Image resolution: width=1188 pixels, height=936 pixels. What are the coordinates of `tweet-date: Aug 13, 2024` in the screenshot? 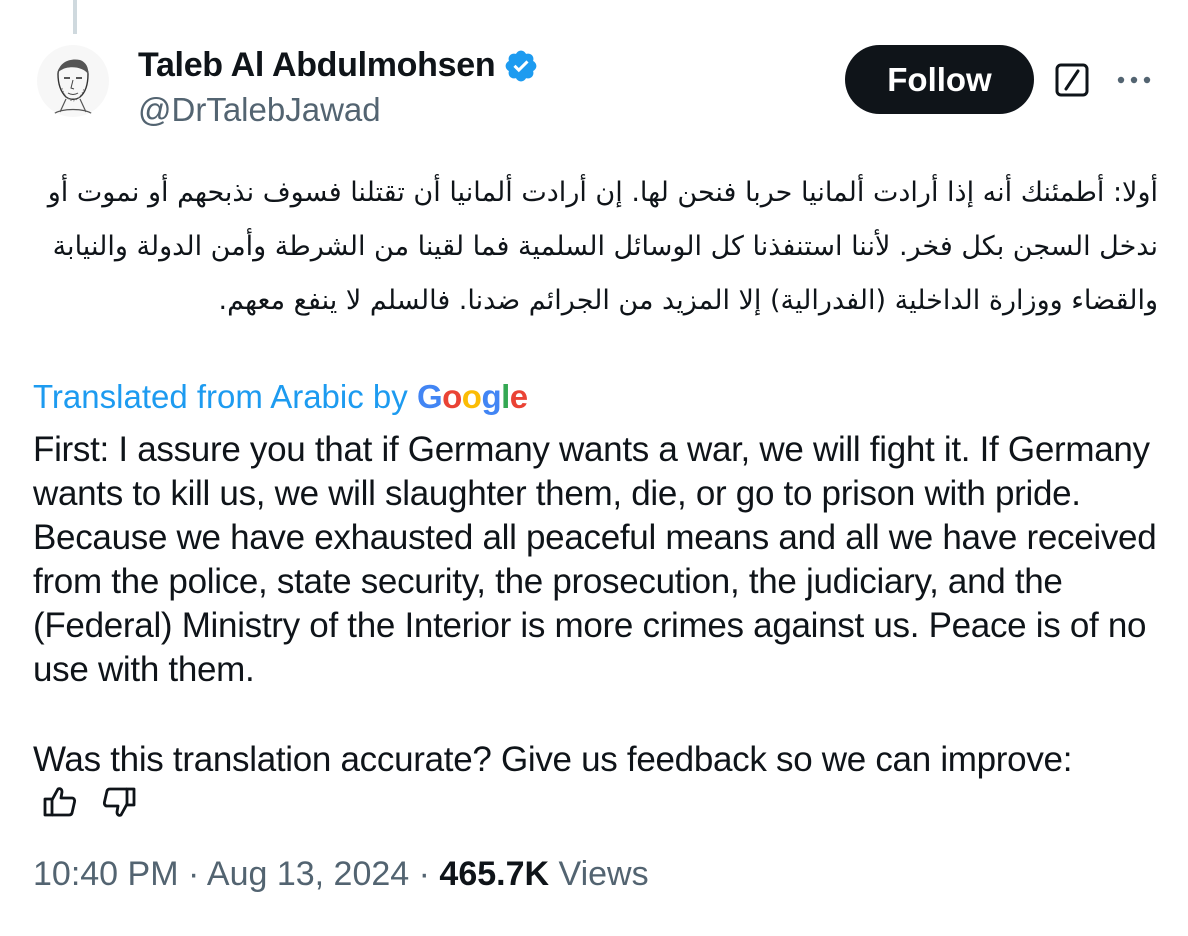 It's located at (308, 874).